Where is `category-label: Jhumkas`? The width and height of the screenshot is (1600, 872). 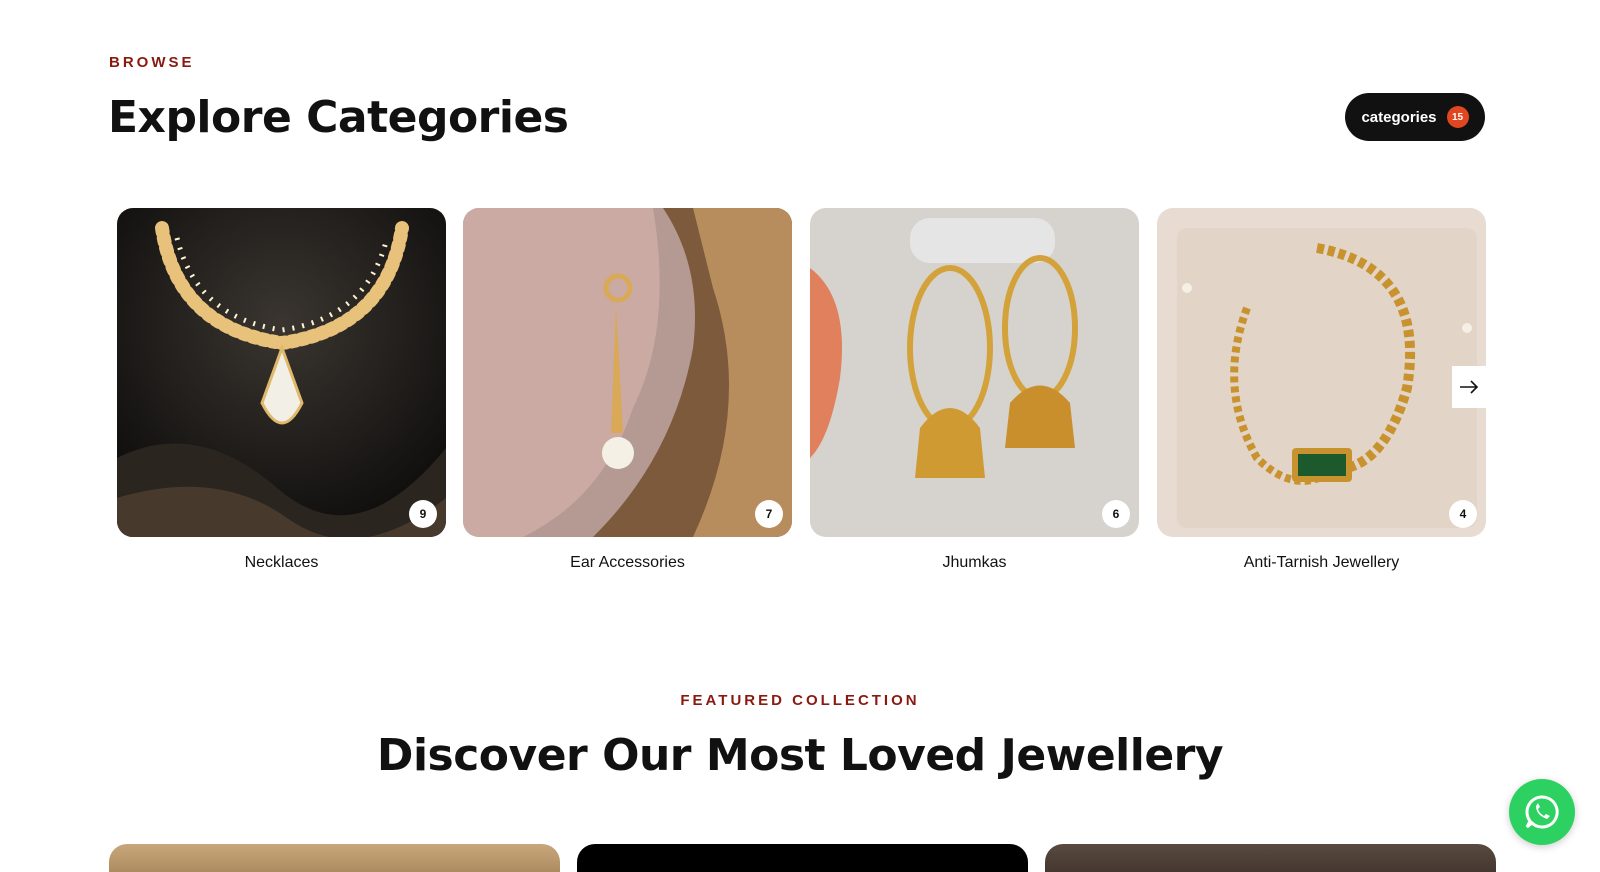
category-label: Jhumkas is located at coordinates (974, 562).